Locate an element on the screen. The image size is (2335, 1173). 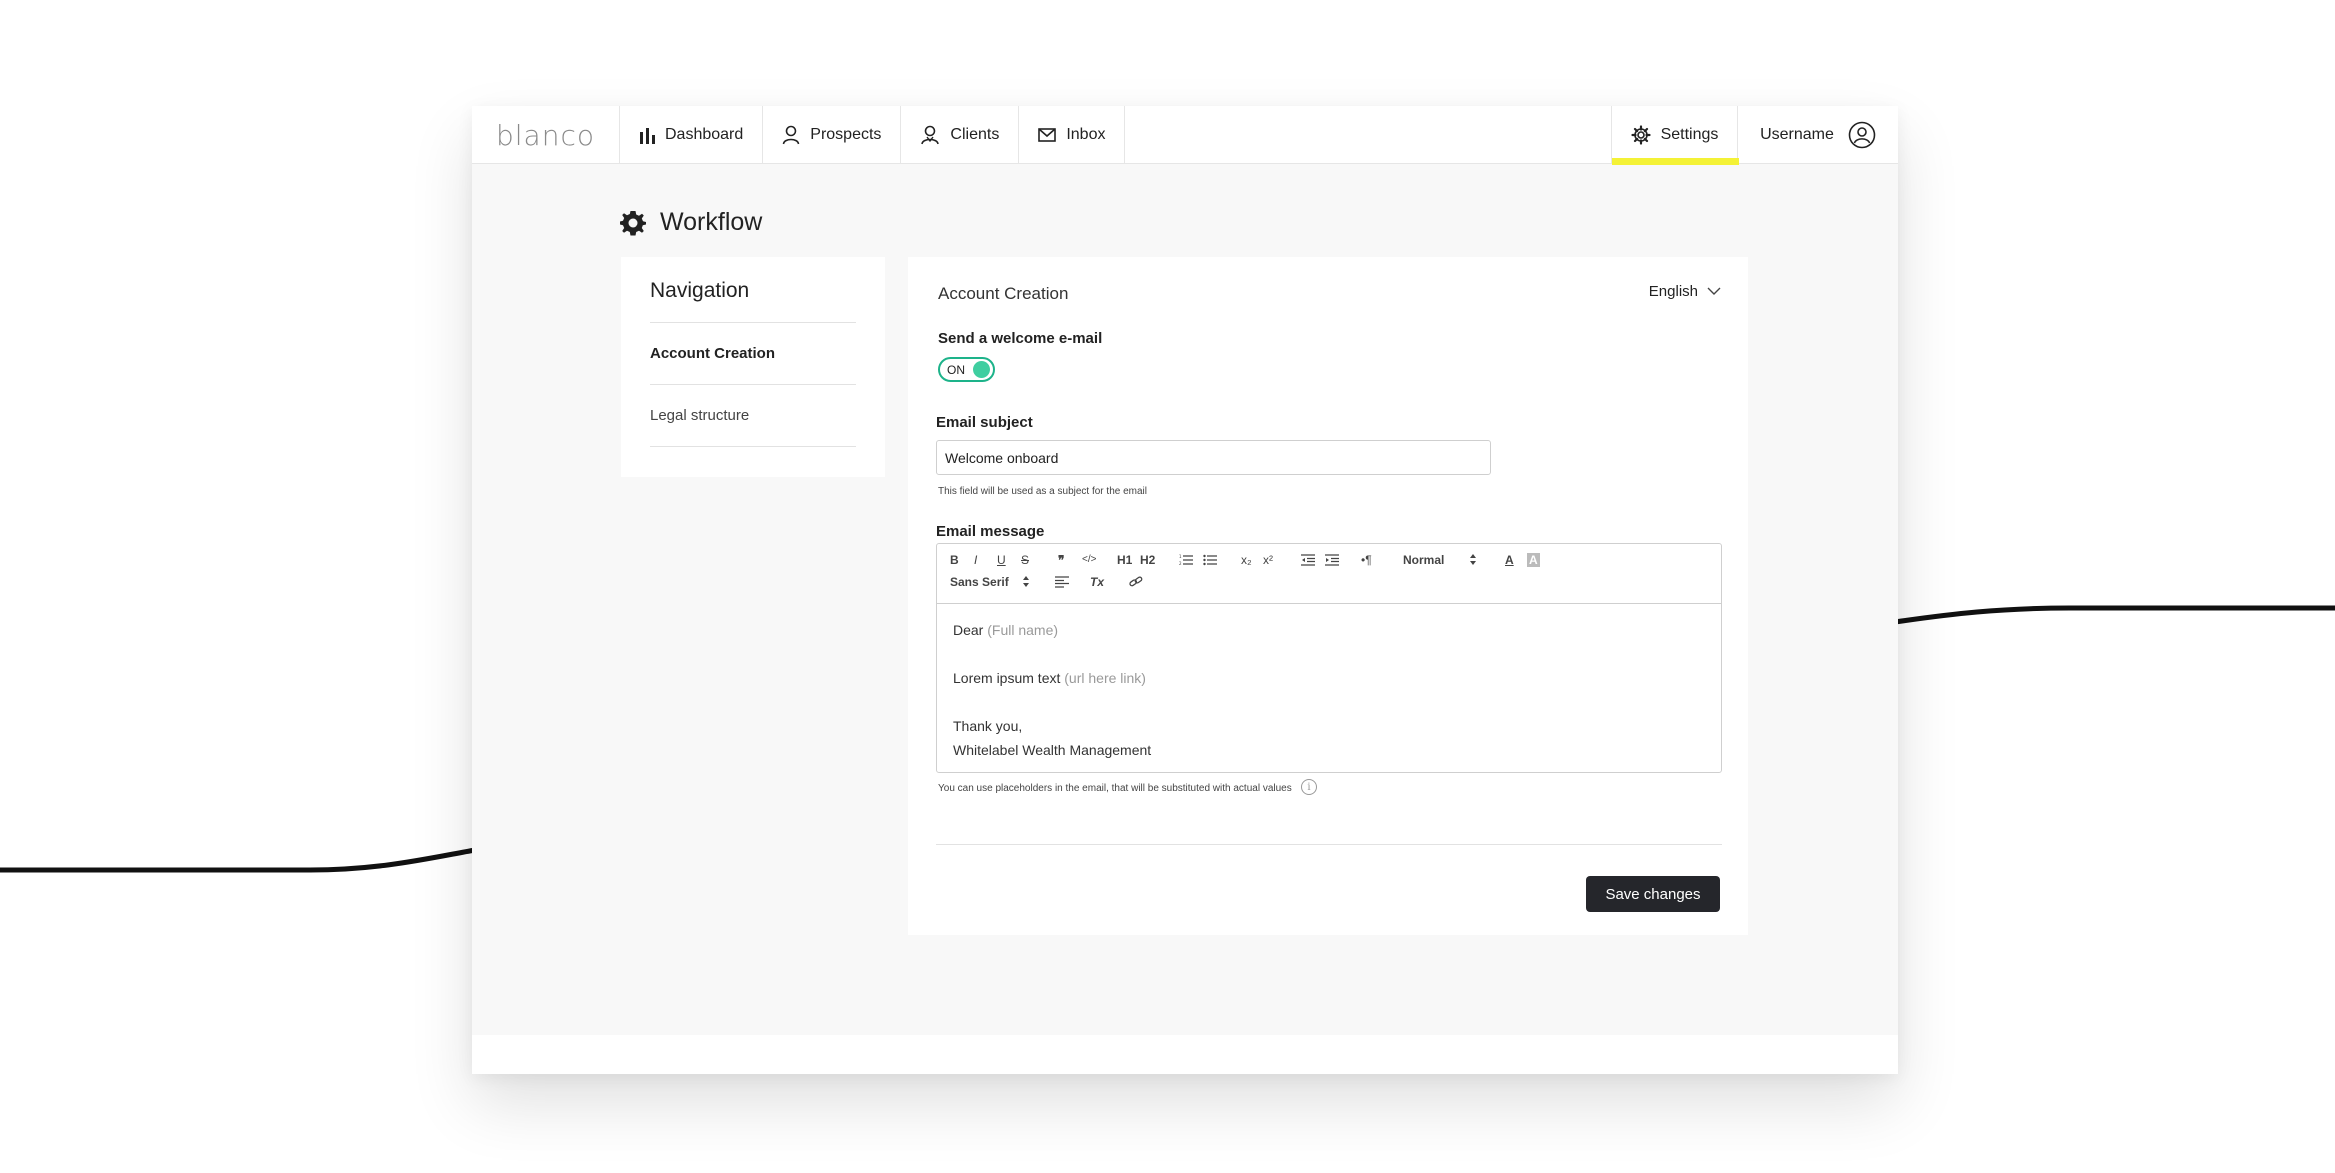
username-label: Username is located at coordinates (1797, 134).